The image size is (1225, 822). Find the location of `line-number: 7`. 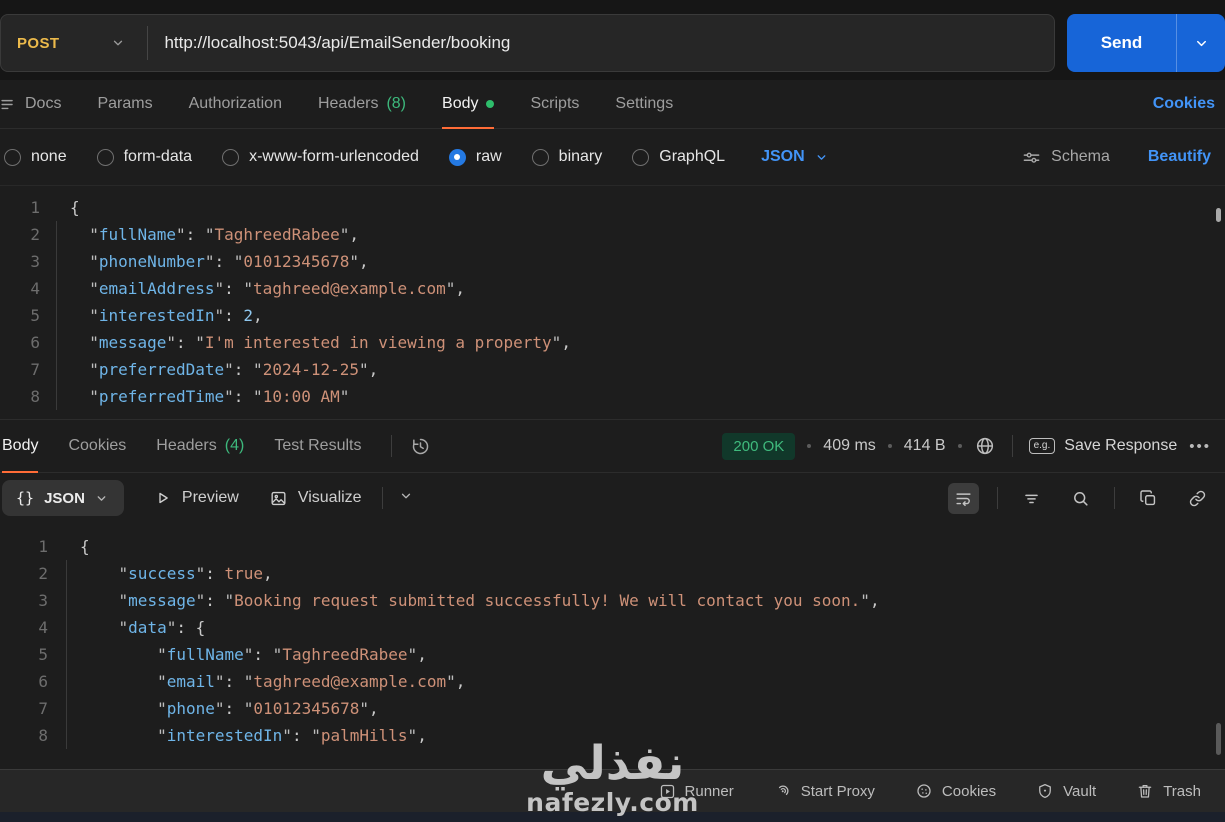

line-number: 7 is located at coordinates (35, 369).